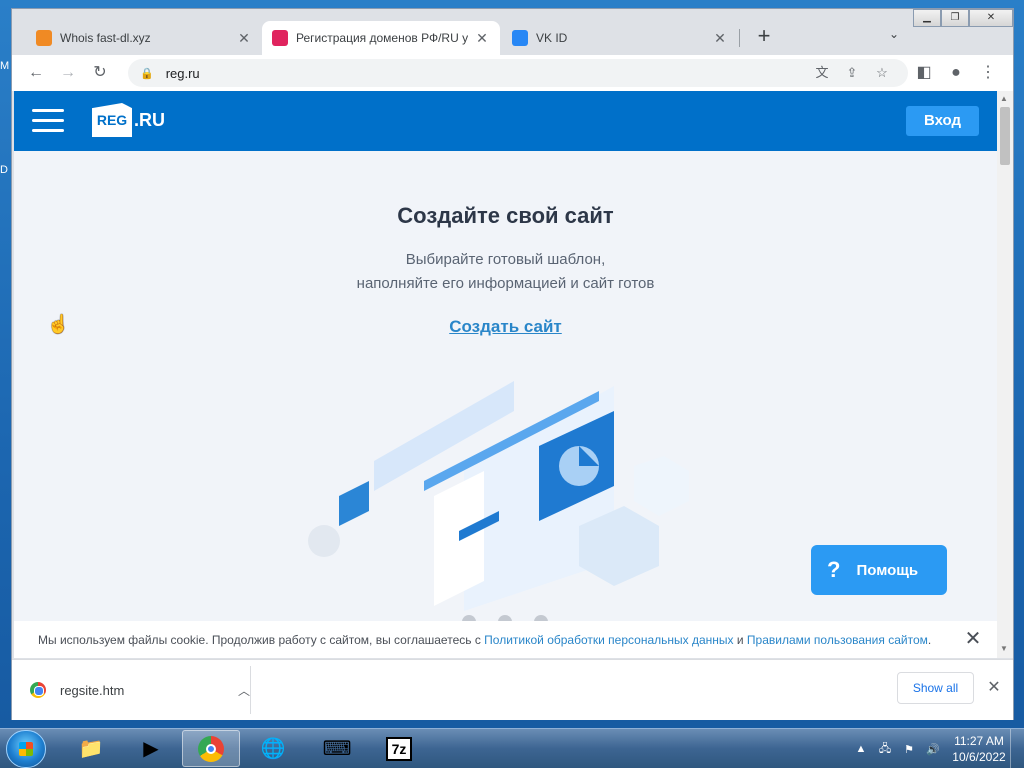  Describe the element at coordinates (498, 496) in the screenshot. I see `website-builder-illustration` at that location.